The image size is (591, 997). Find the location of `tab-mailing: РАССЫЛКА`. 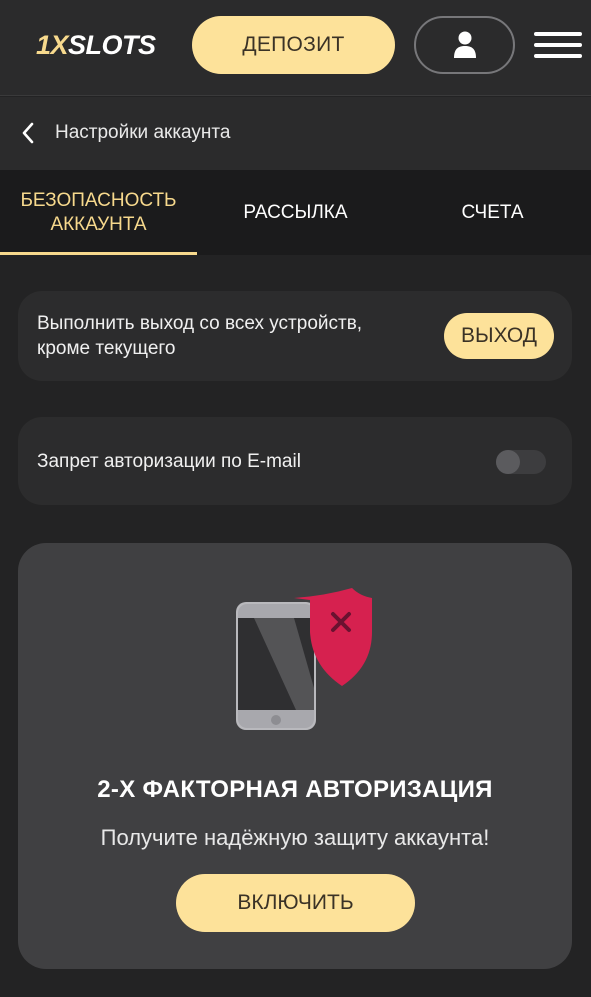

tab-mailing: РАССЫЛКА is located at coordinates (295, 212).